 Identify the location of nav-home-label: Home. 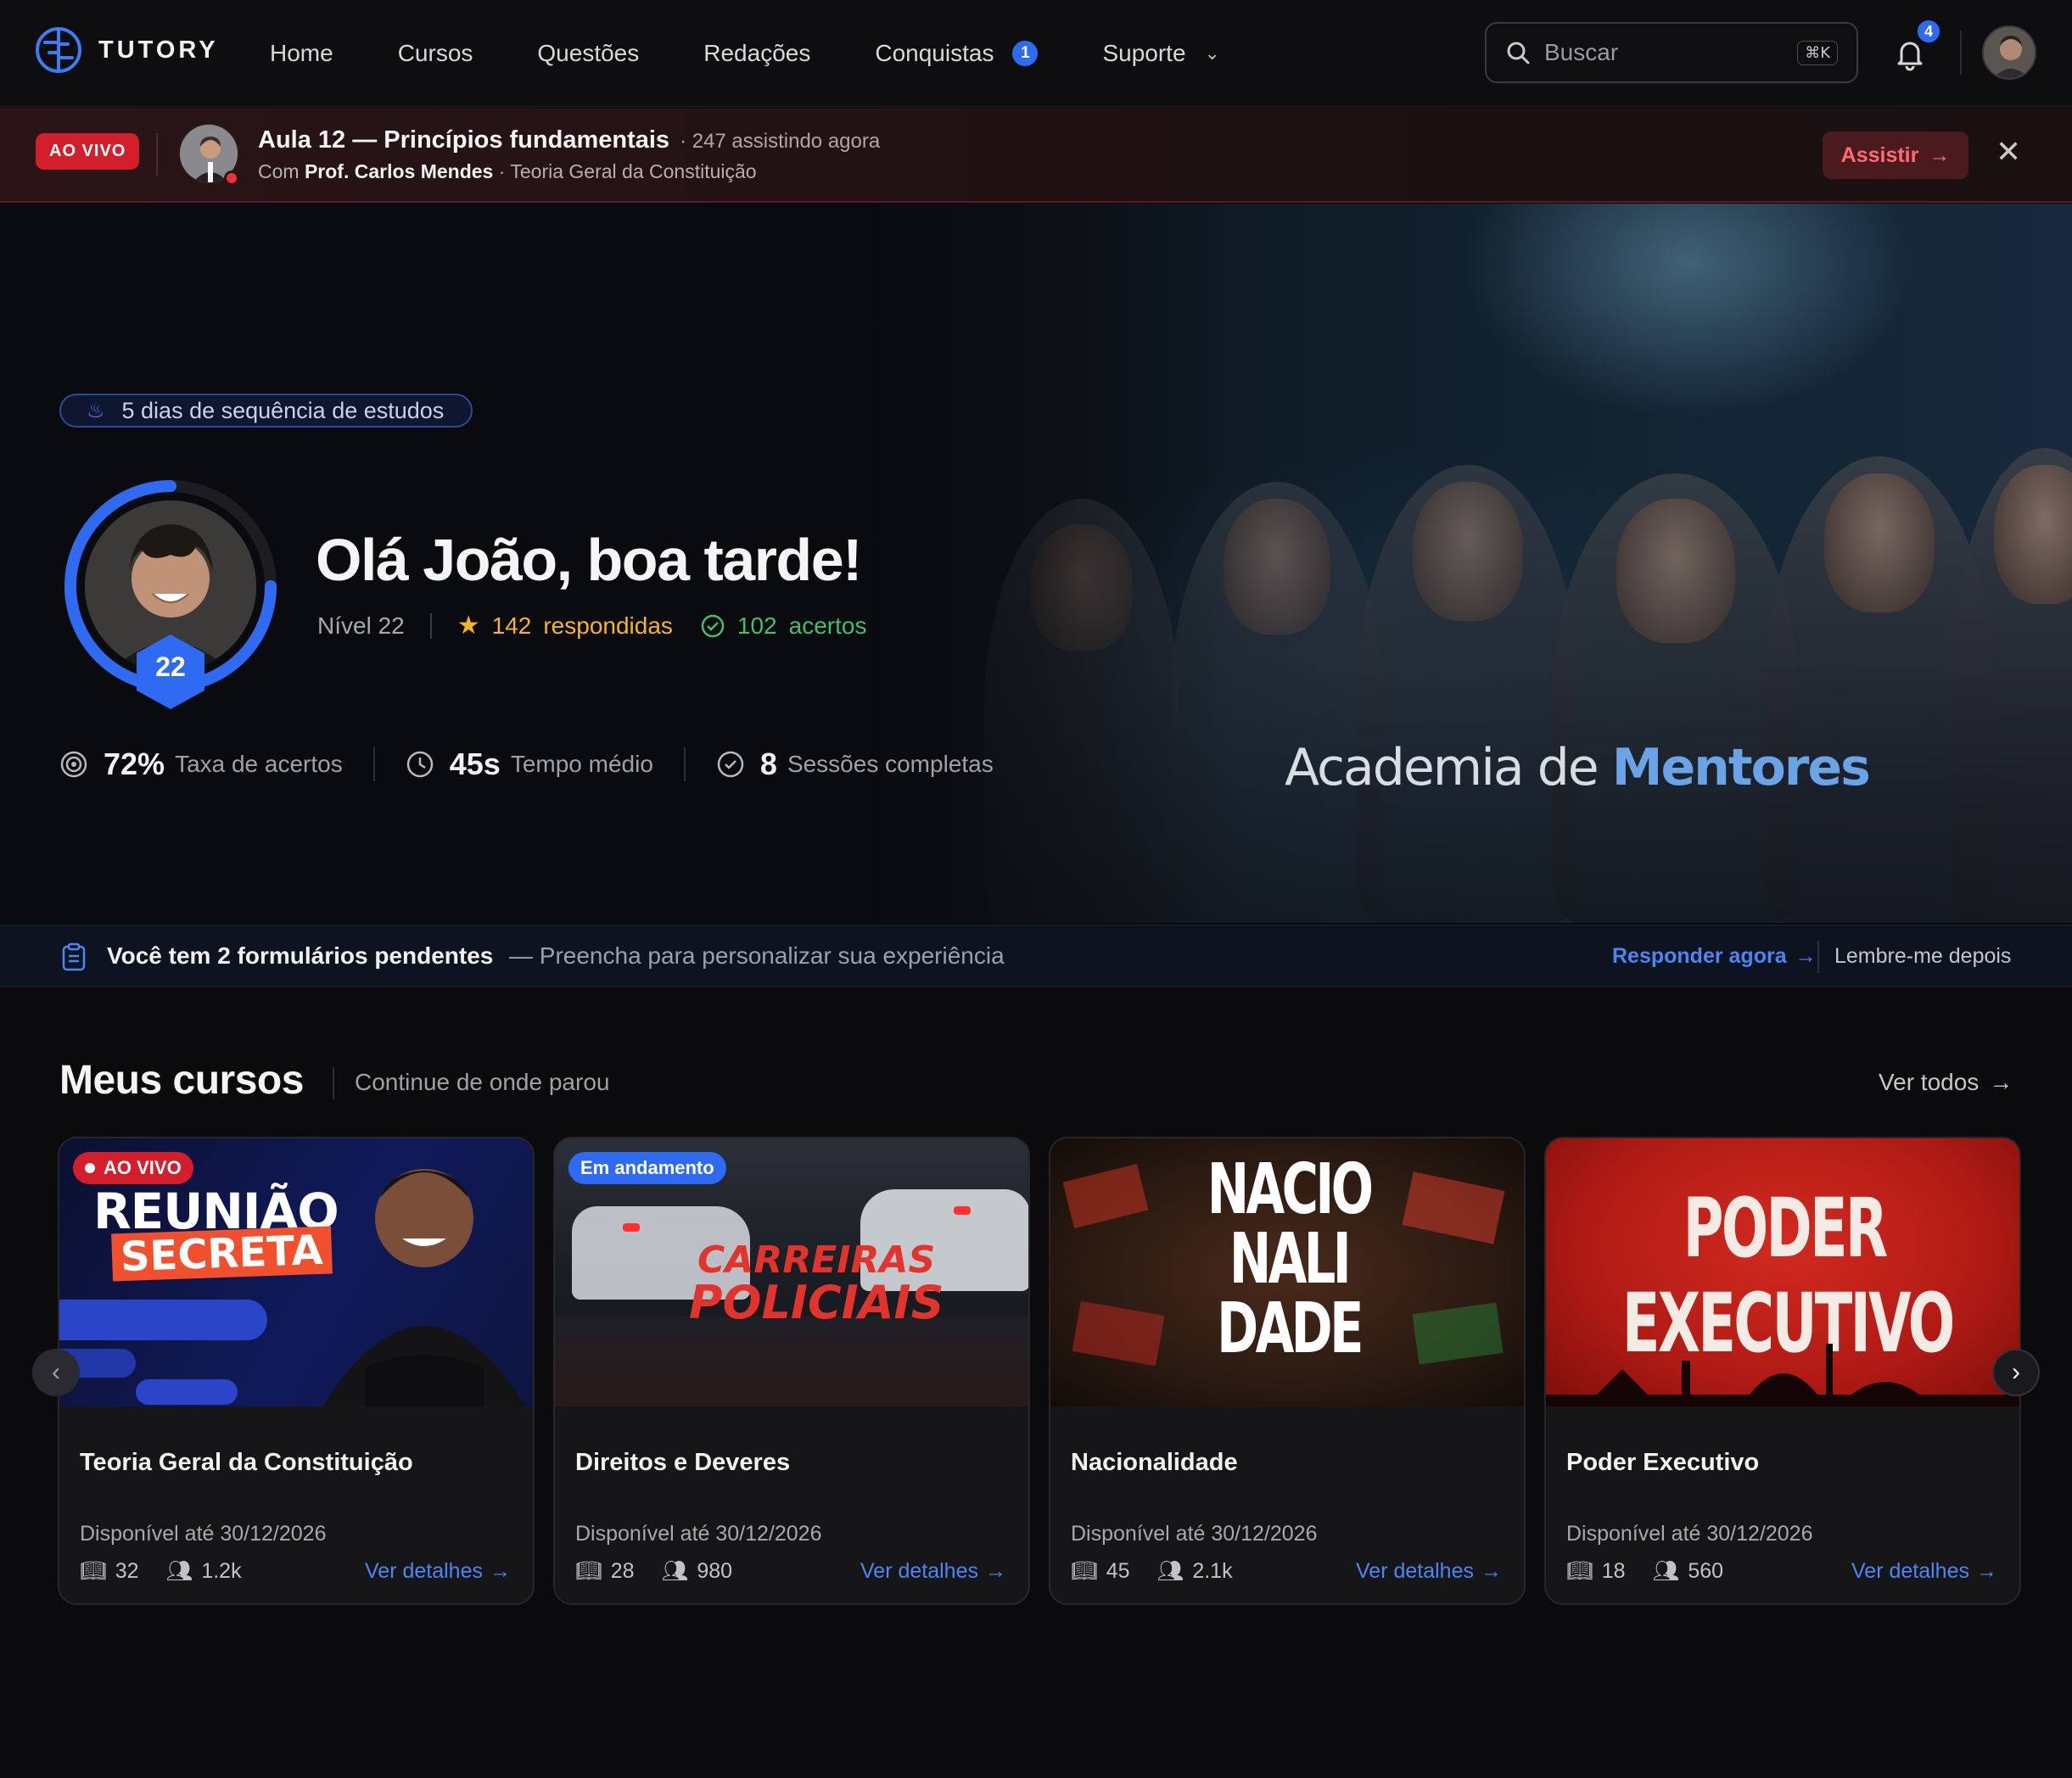
(301, 53).